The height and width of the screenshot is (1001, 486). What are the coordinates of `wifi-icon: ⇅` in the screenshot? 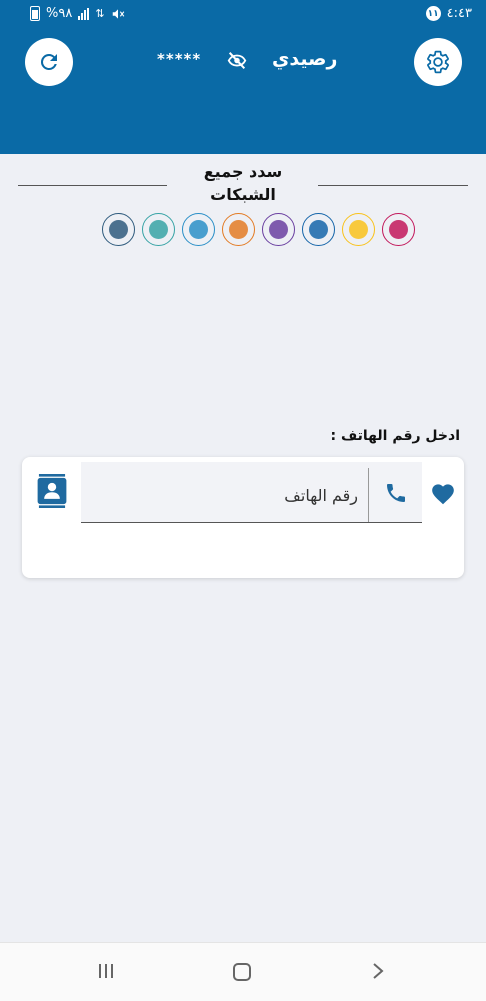 It's located at (100, 13).